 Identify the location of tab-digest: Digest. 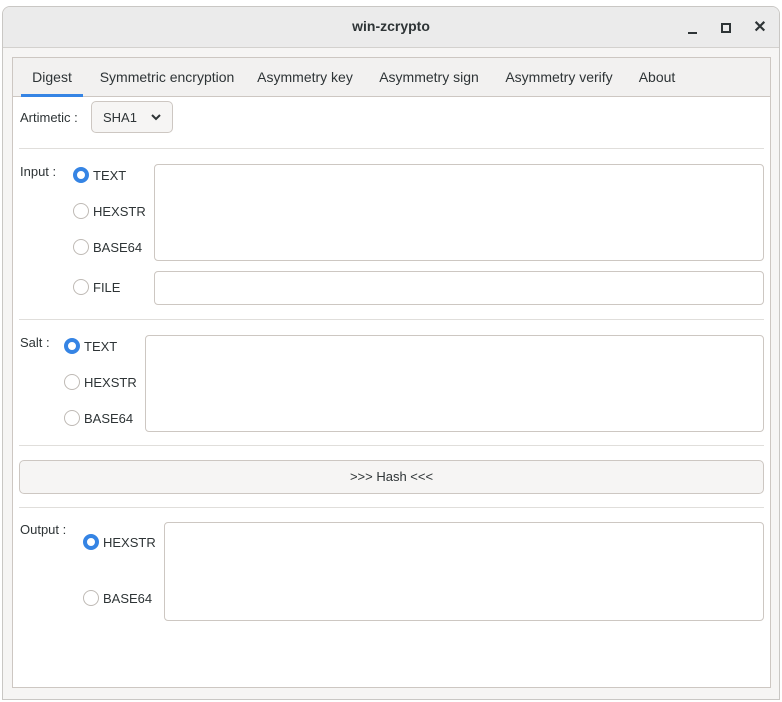
(52, 77).